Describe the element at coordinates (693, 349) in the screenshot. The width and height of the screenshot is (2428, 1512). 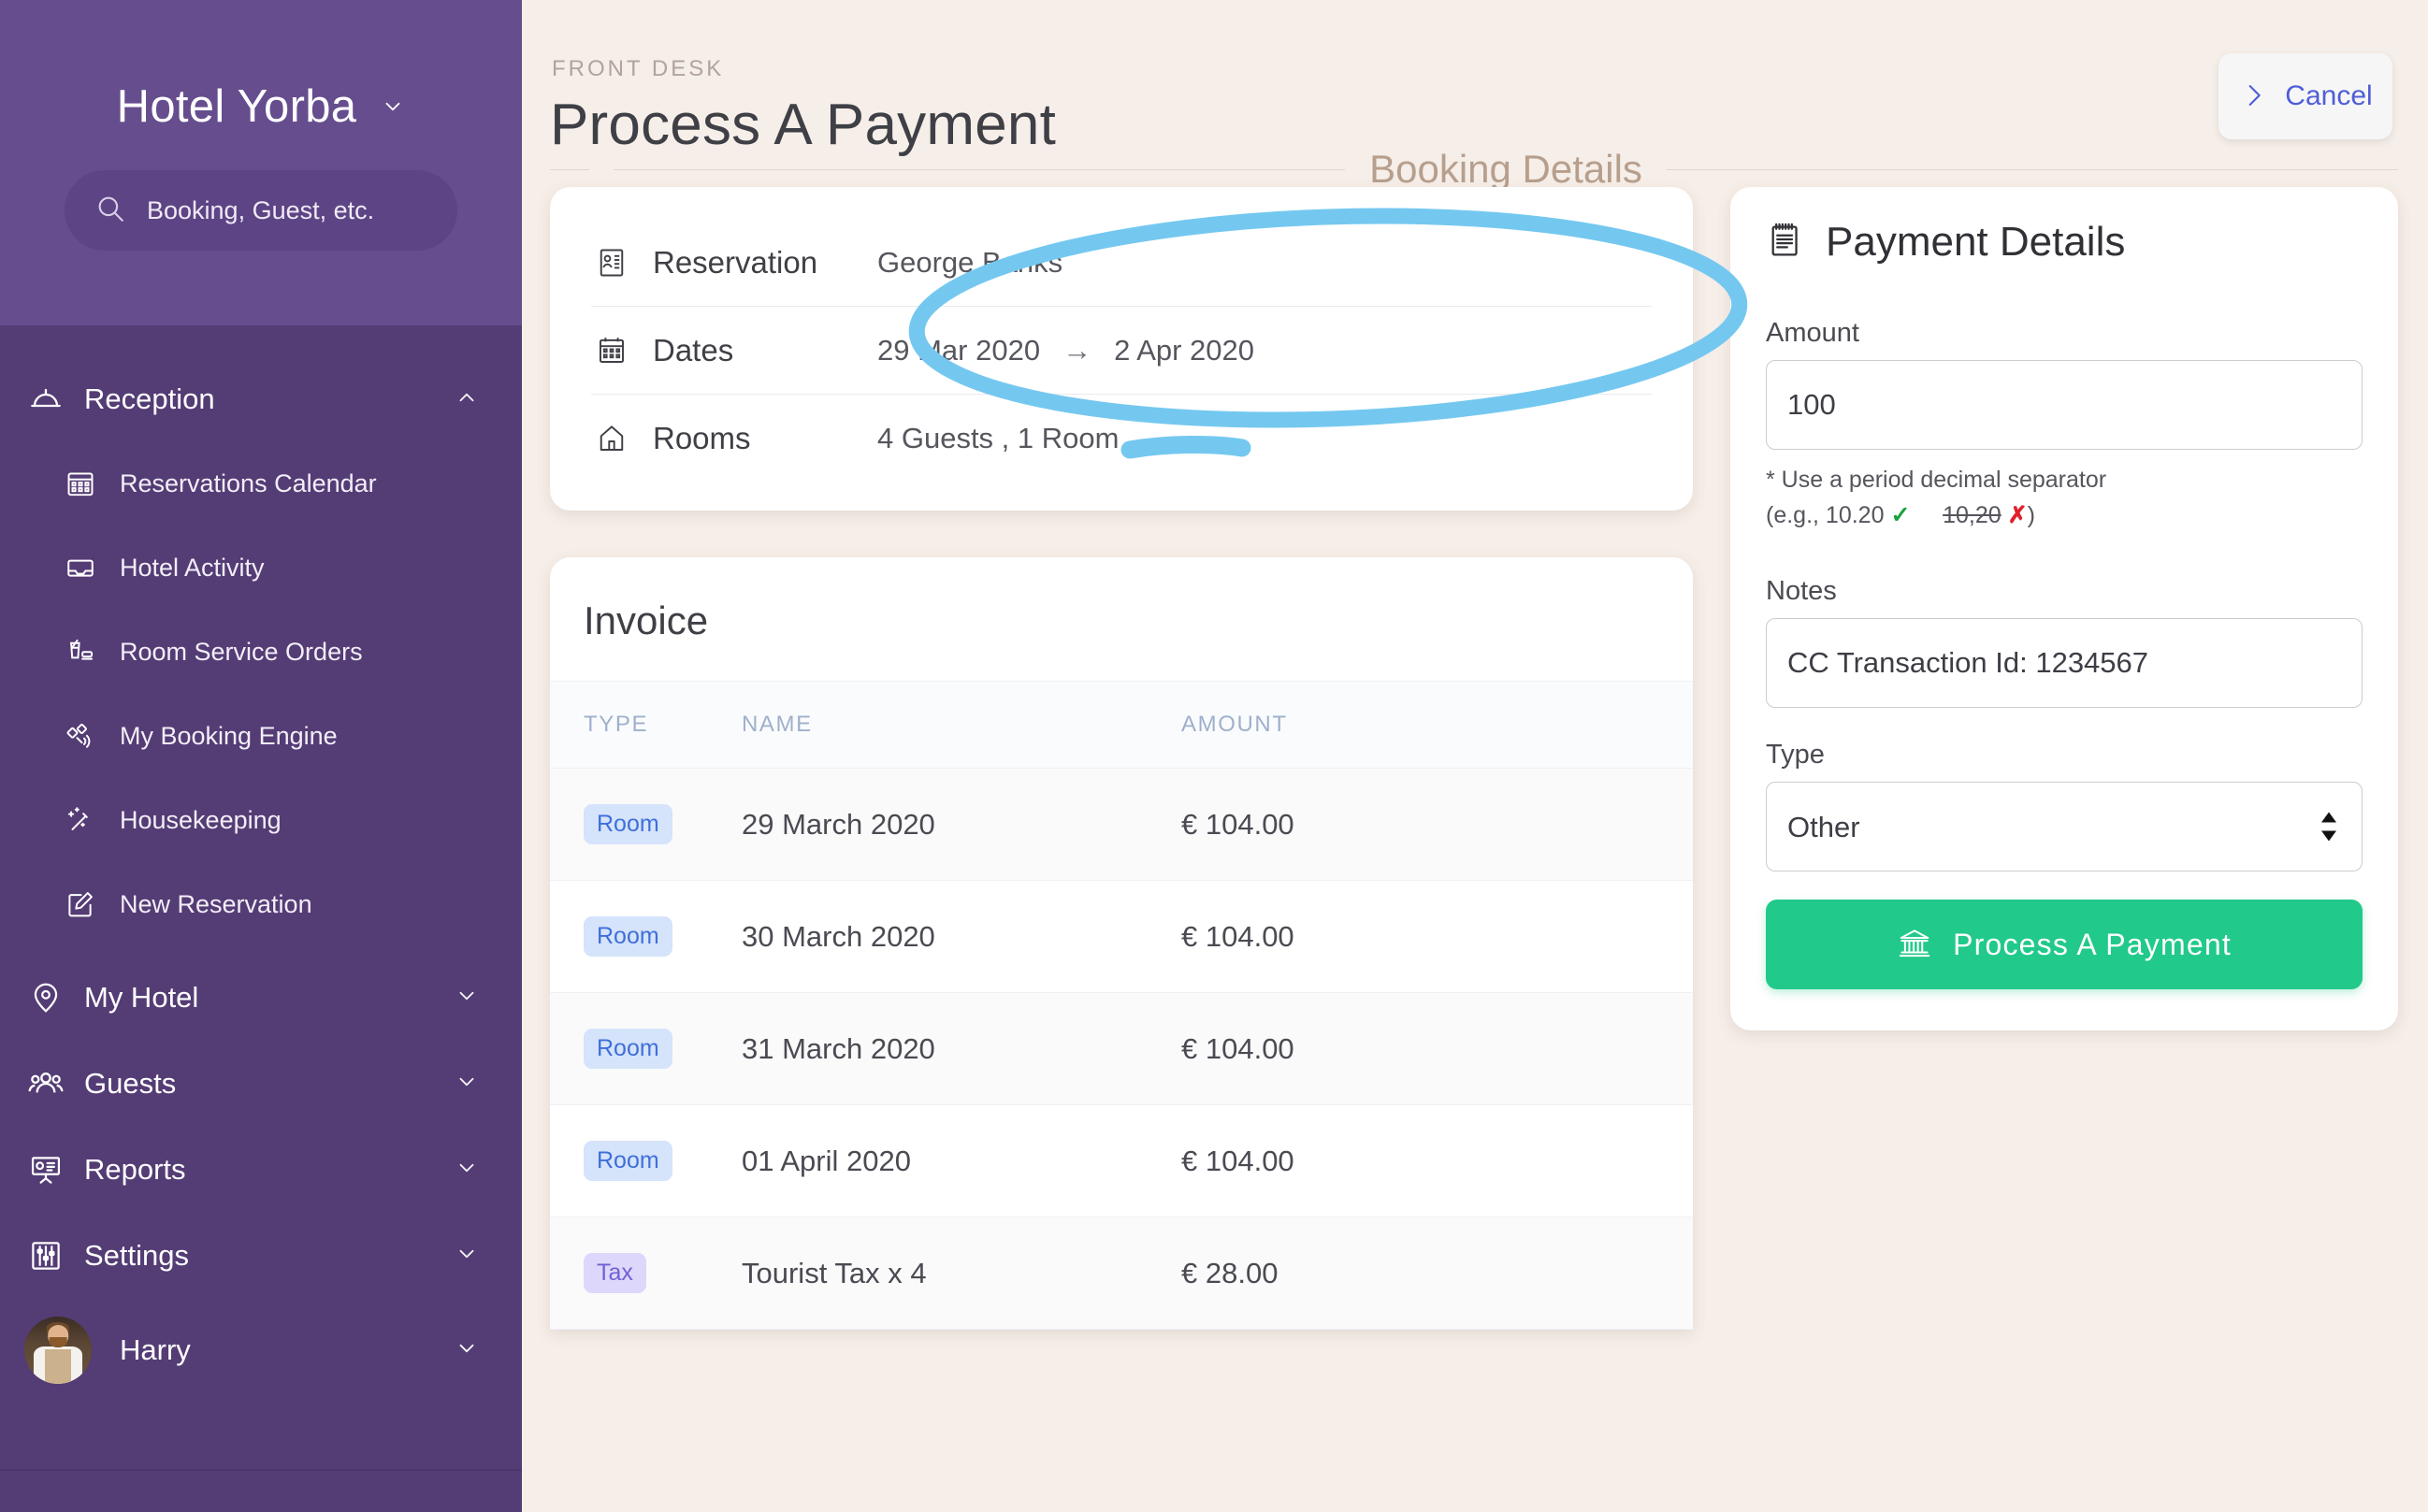
I see `booking-row-label: Dates` at that location.